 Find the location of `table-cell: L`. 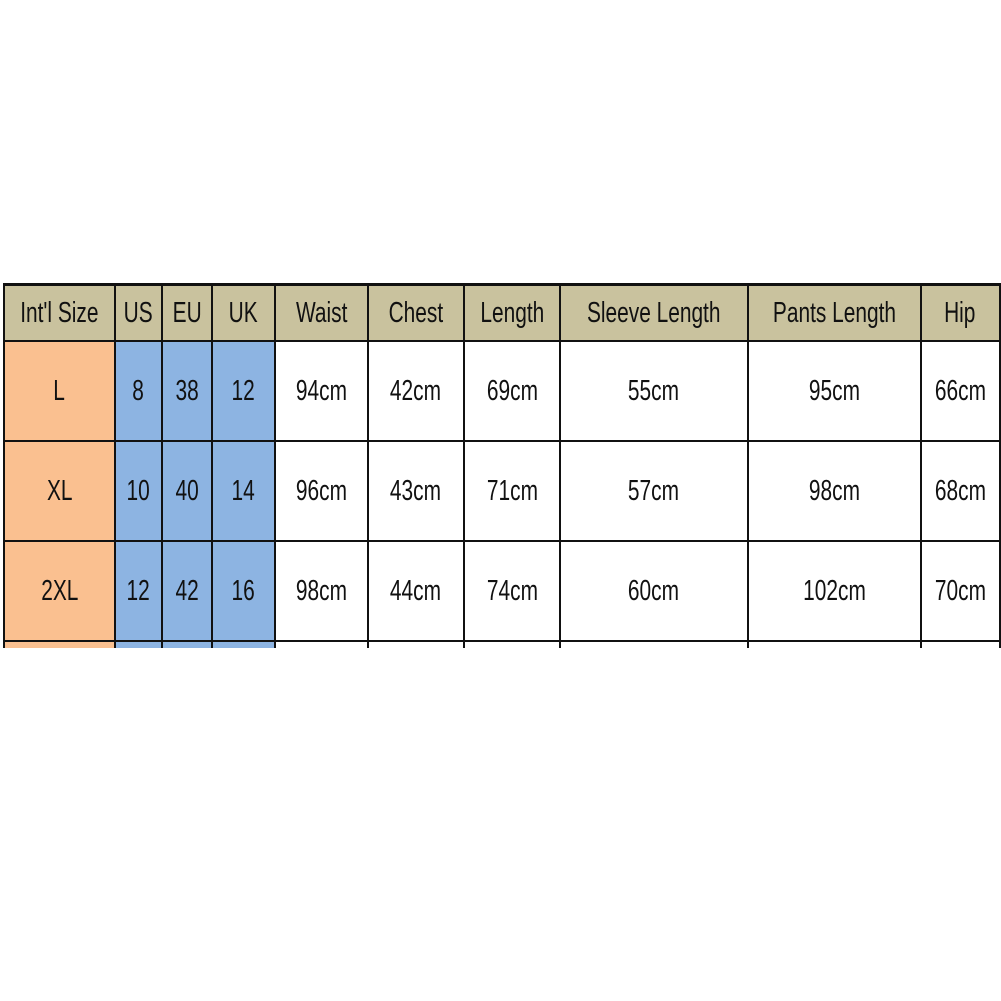

table-cell: L is located at coordinates (59, 391).